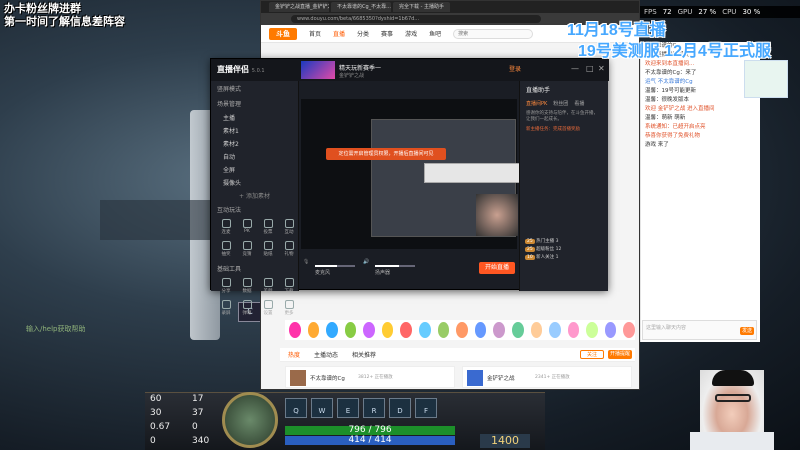 Image resolution: width=800 pixels, height=450 pixels. I want to click on skill-slot: D, so click(400, 408).